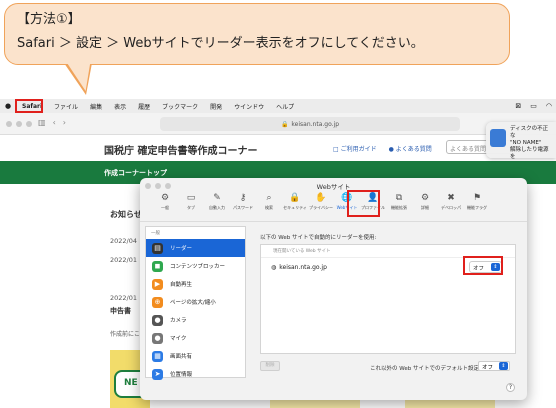 The width and height of the screenshot is (556, 408). What do you see at coordinates (451, 198) in the screenshot?
I see `tools-icon: ✖` at bounding box center [451, 198].